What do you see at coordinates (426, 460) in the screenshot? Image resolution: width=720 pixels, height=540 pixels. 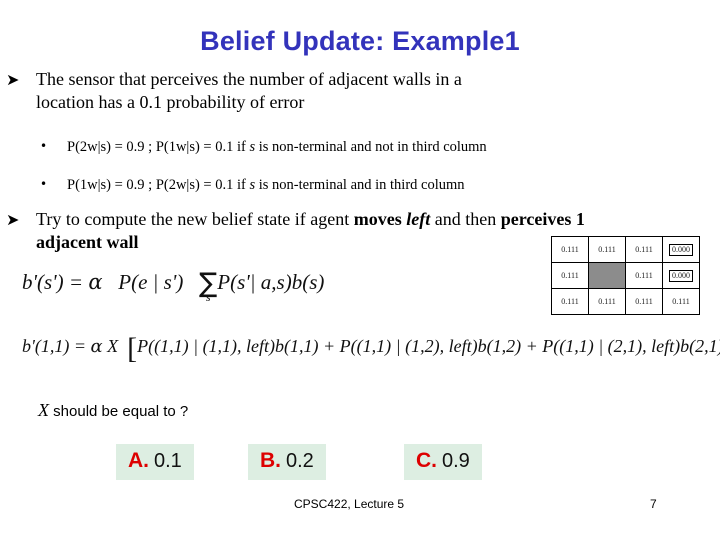 I see `answer-c-letter: C.` at bounding box center [426, 460].